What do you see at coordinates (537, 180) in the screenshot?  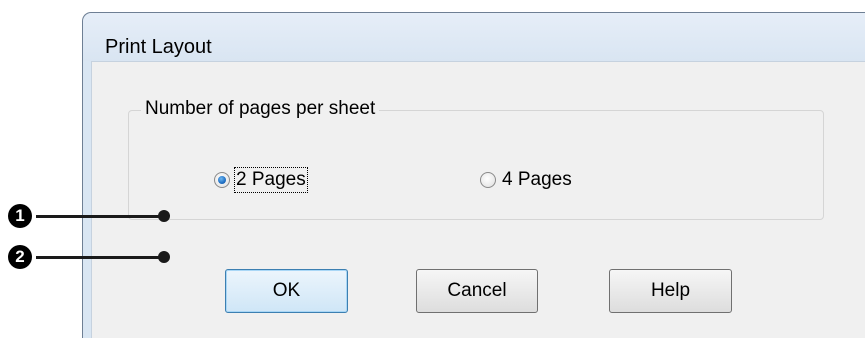 I see `radio-4-pages-label: 4 Pages` at bounding box center [537, 180].